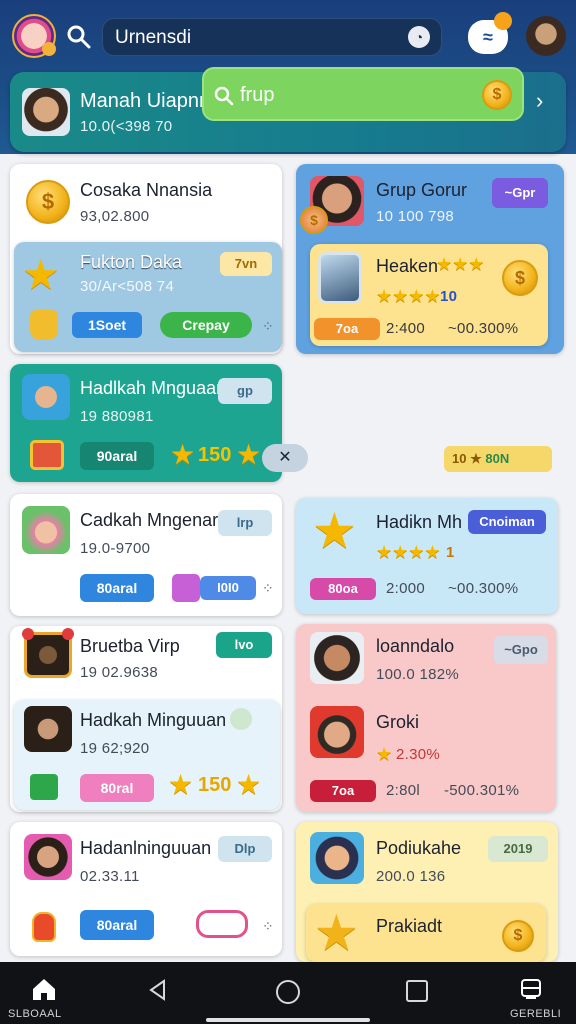 This screenshot has height=1024, width=576. I want to click on replay-button: Crepay, so click(206, 325).